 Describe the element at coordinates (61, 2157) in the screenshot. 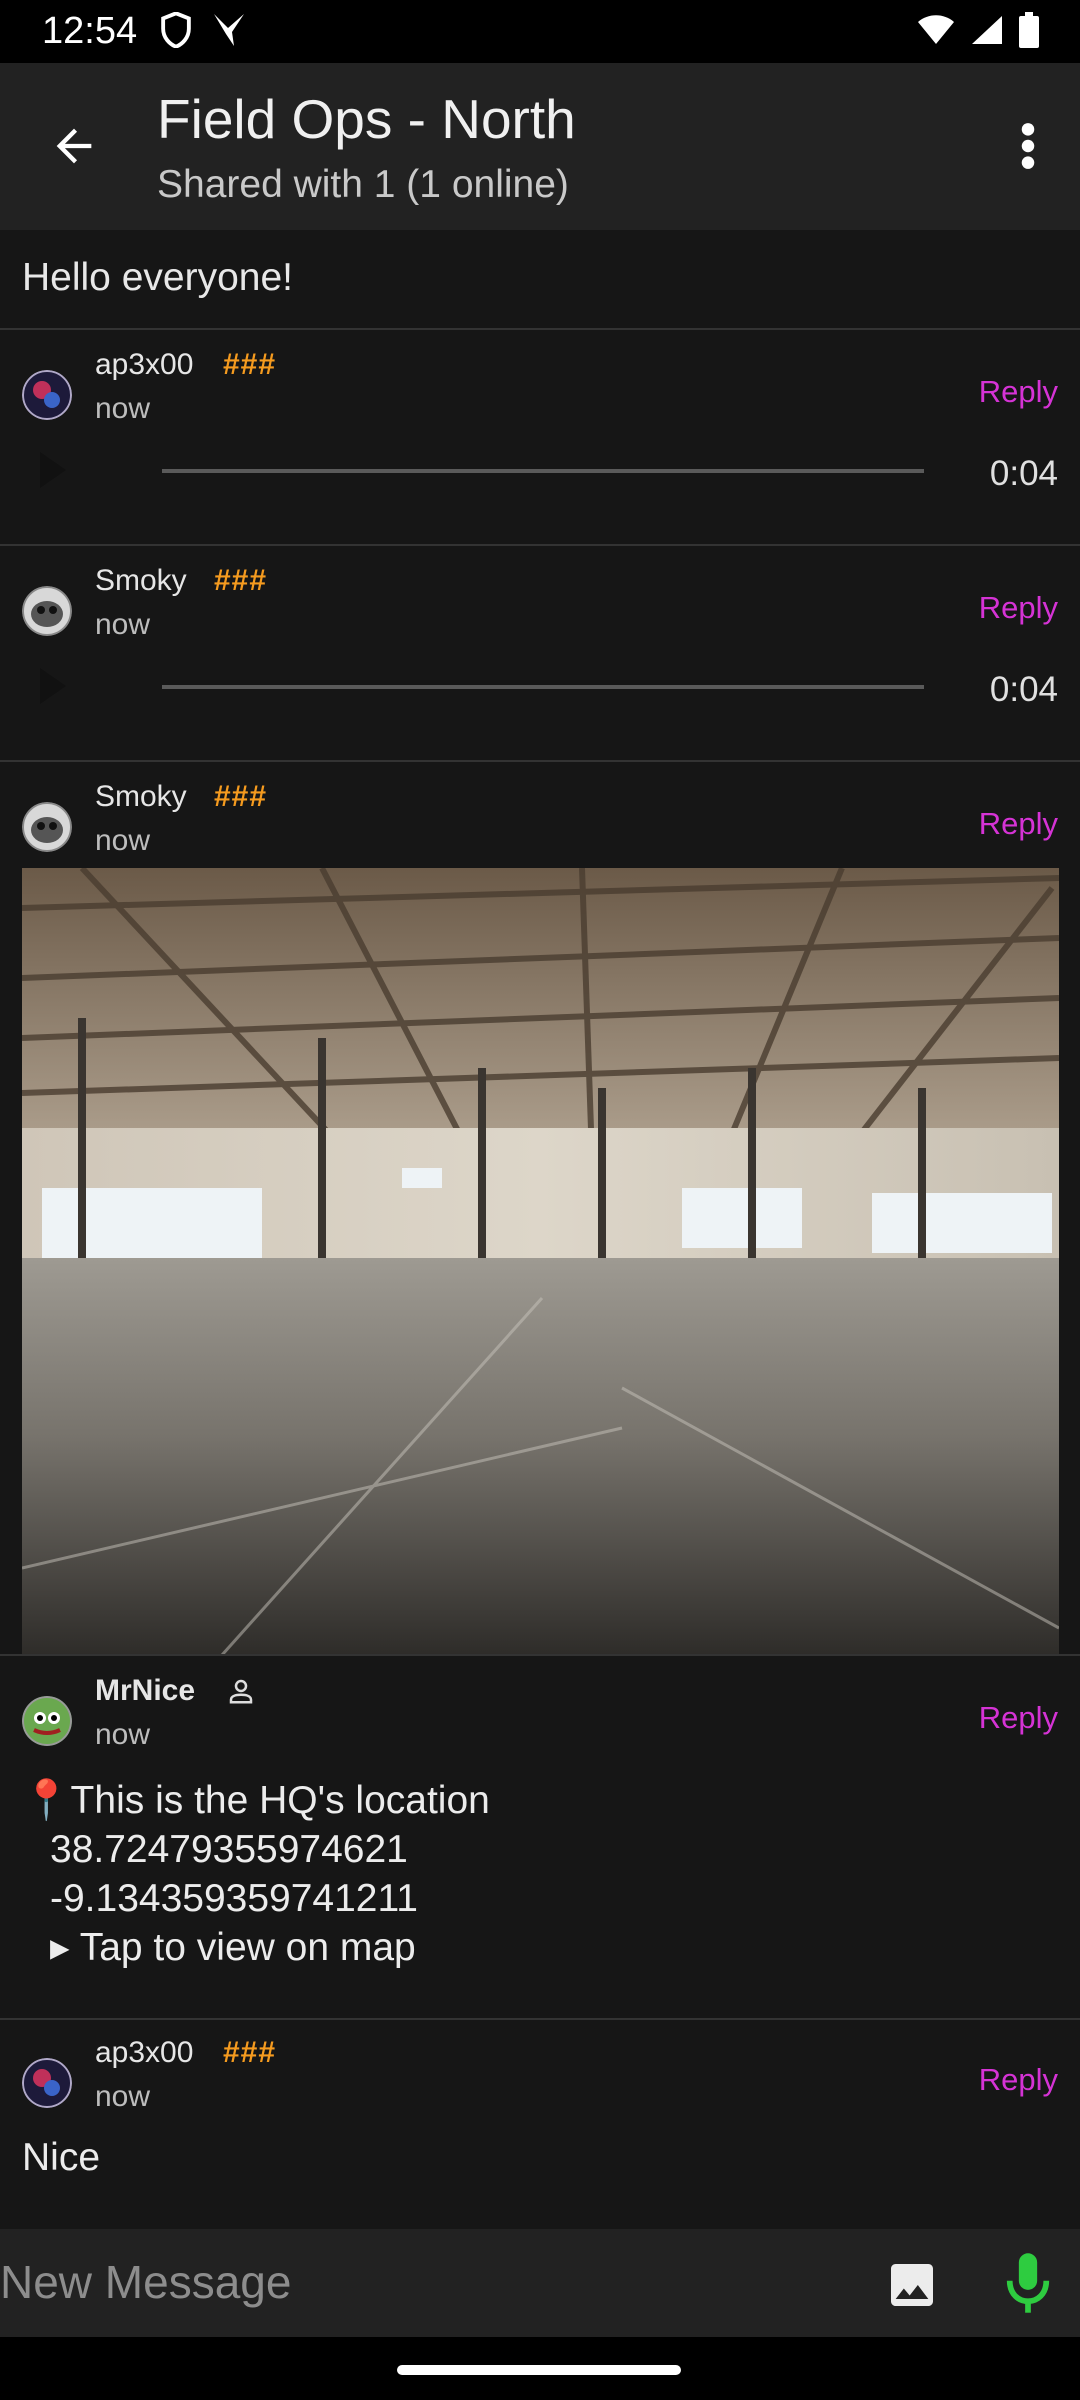

I see `message-text: Nice` at that location.